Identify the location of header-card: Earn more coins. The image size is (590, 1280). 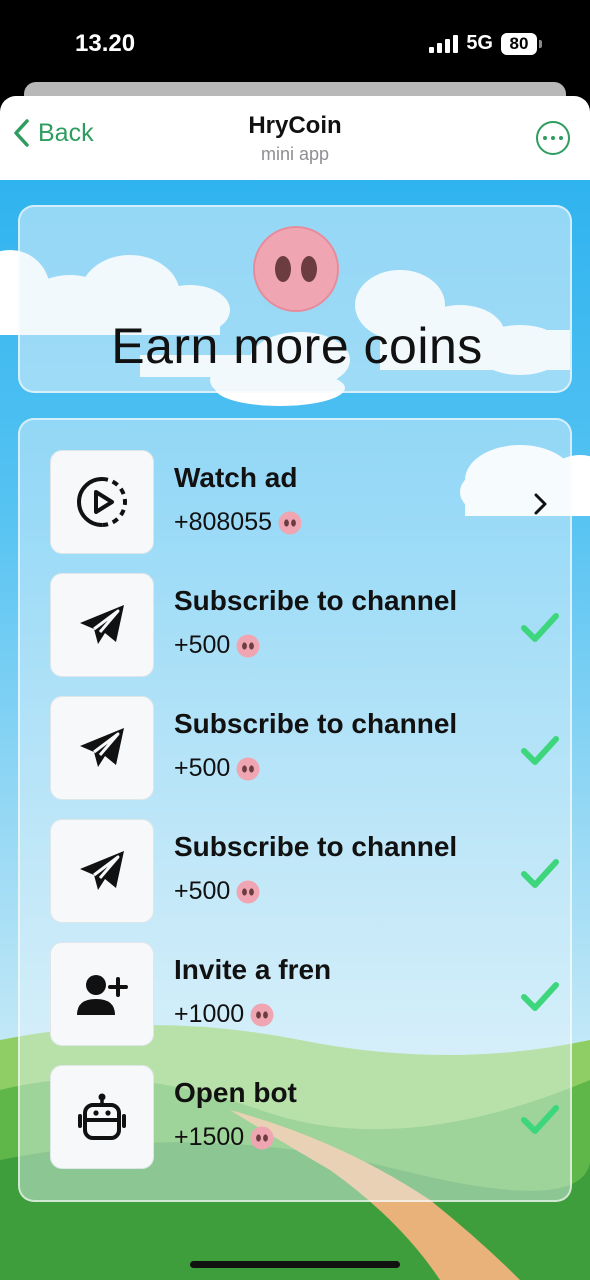
(295, 299).